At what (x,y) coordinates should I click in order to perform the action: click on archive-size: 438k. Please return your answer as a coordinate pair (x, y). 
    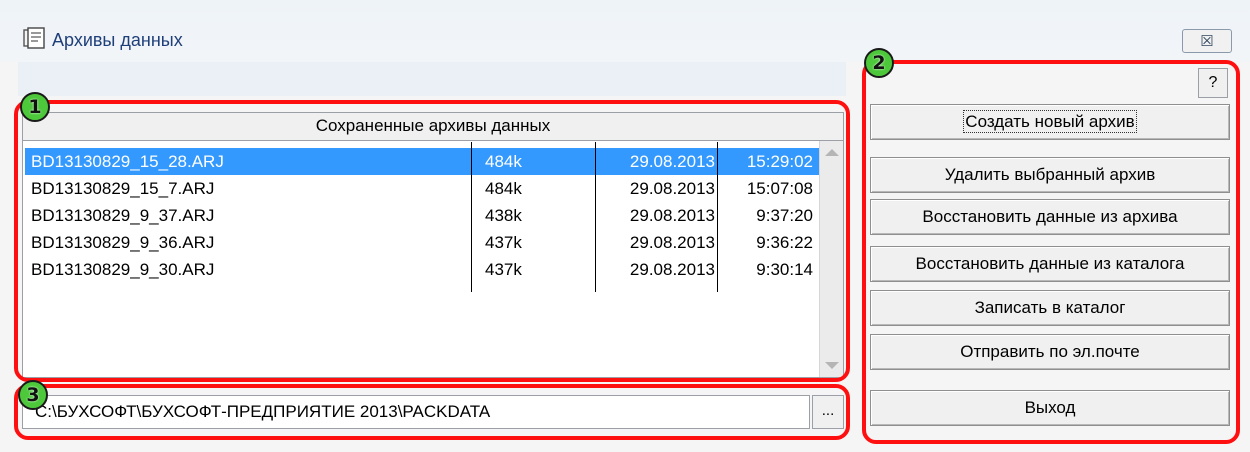
    Looking at the image, I should click on (503, 215).